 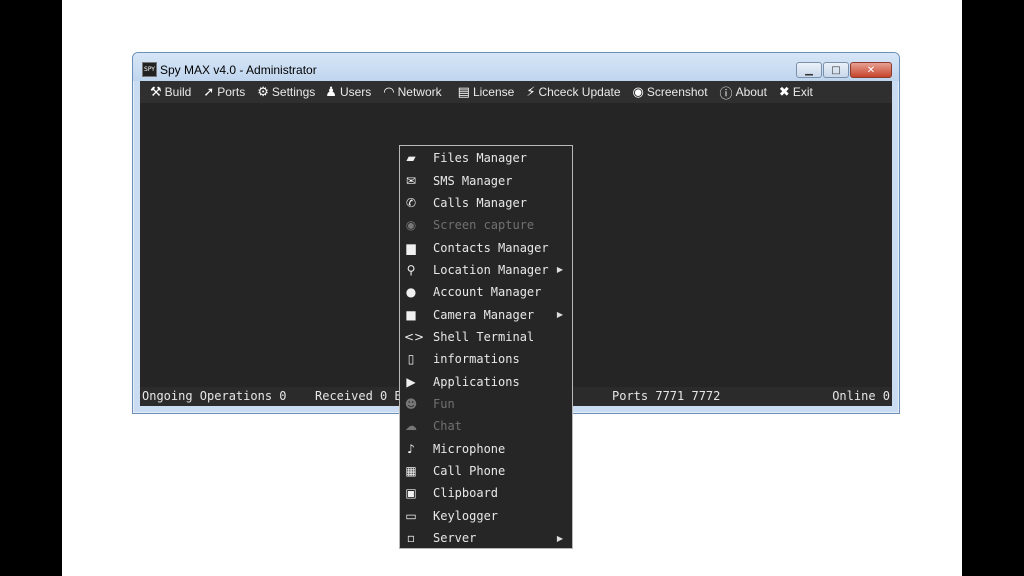 I want to click on folder-icon: ▰, so click(x=411, y=158).